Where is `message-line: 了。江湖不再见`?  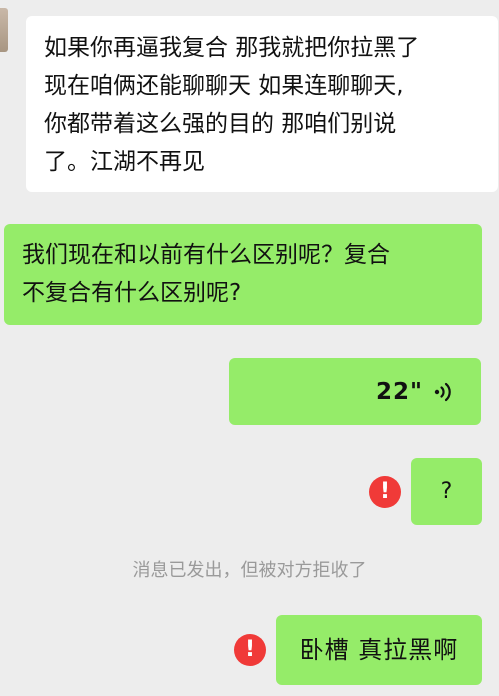
message-line: 了。江湖不再见 is located at coordinates (124, 162).